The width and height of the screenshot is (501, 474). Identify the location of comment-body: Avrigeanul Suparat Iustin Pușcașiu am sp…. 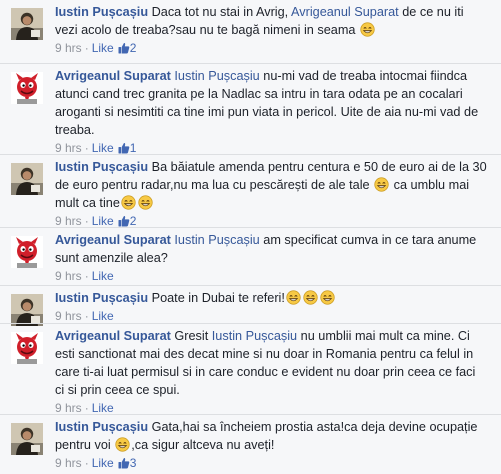
(271, 257).